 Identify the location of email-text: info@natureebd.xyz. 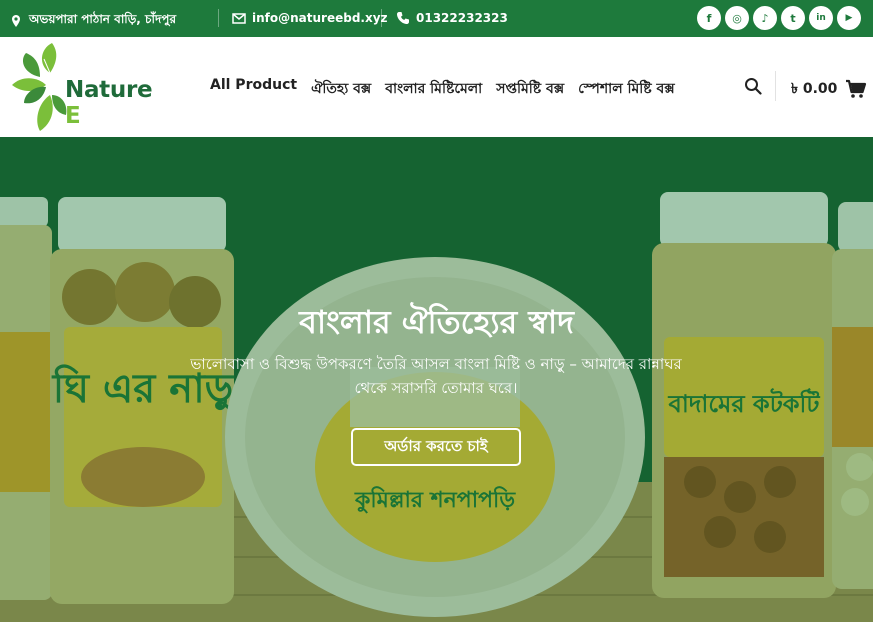
(320, 18).